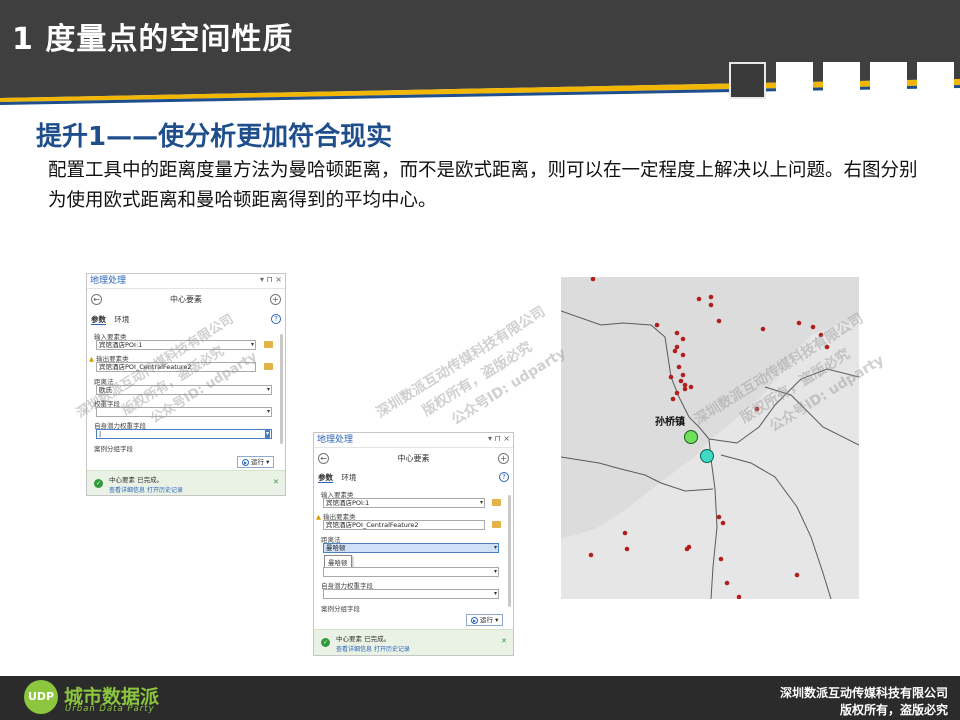 Image resolution: width=960 pixels, height=720 pixels. What do you see at coordinates (411, 548) in the screenshot?
I see `distance-method-select: 曼哈顿 ▾` at bounding box center [411, 548].